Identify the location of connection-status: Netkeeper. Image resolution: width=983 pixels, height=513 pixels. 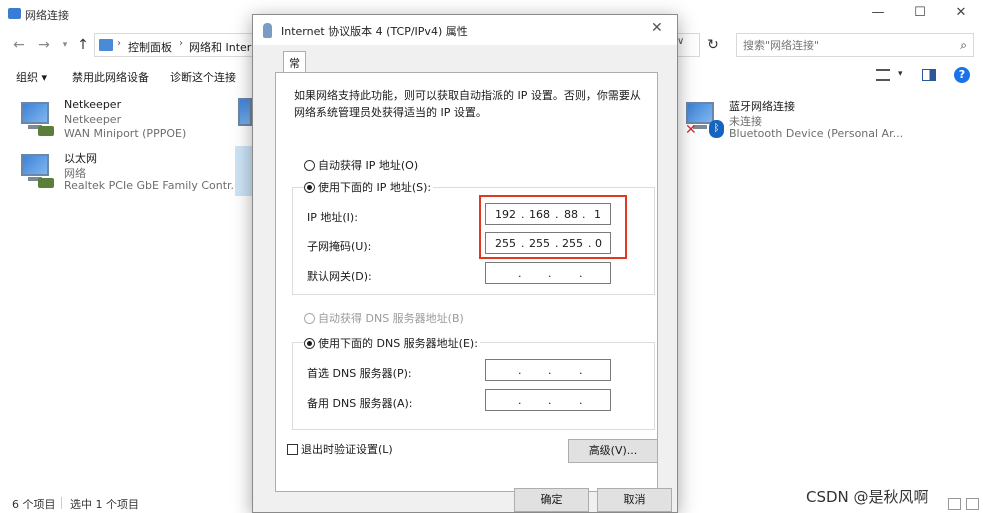
(93, 119).